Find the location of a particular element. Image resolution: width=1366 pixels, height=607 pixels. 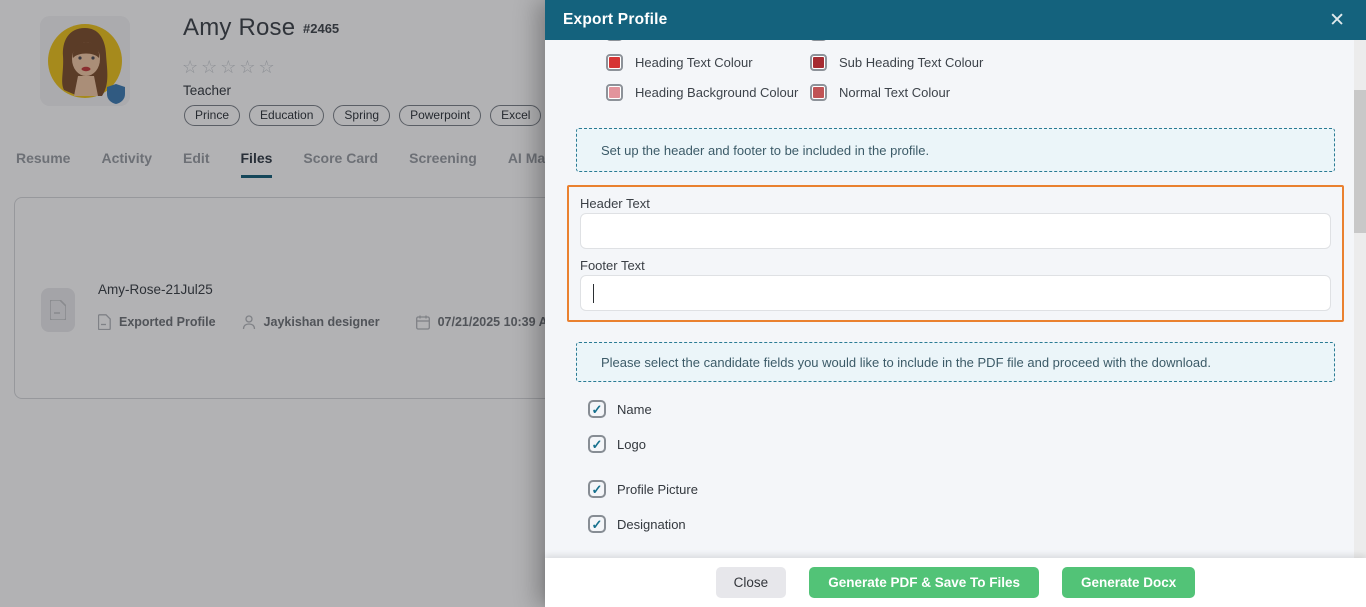

colour-option-heading-text: Heading Text Colour is located at coordinates (708, 62).